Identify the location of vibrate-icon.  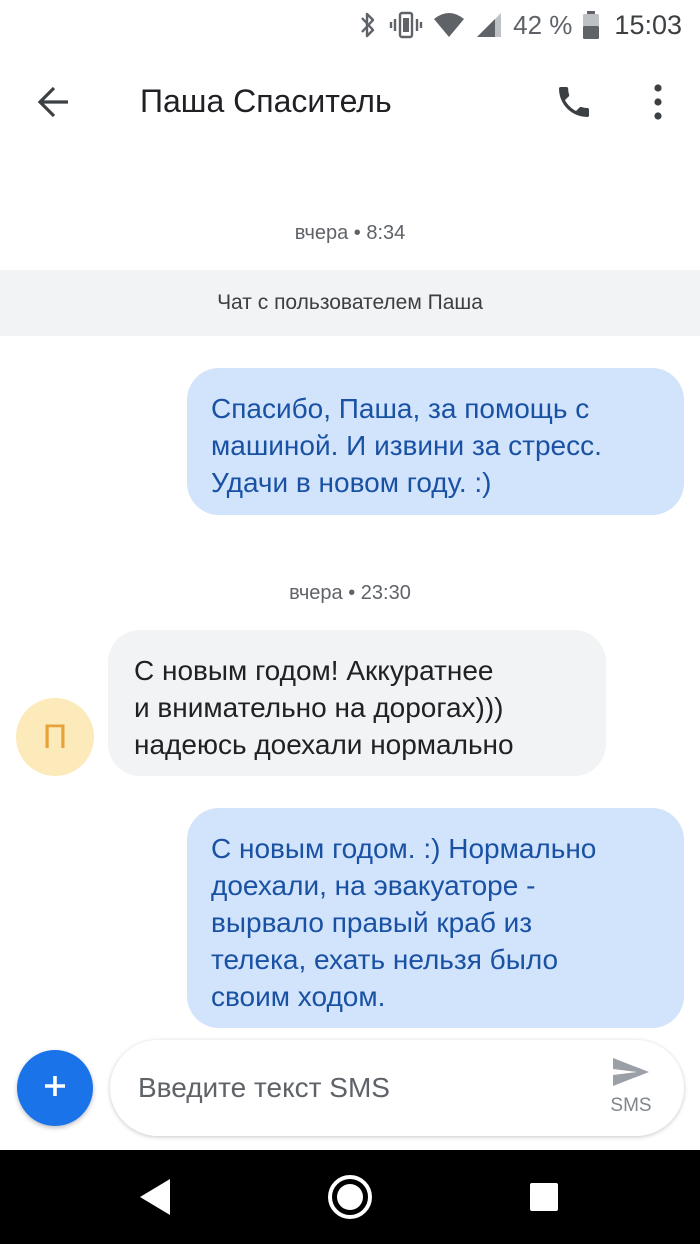
(406, 25).